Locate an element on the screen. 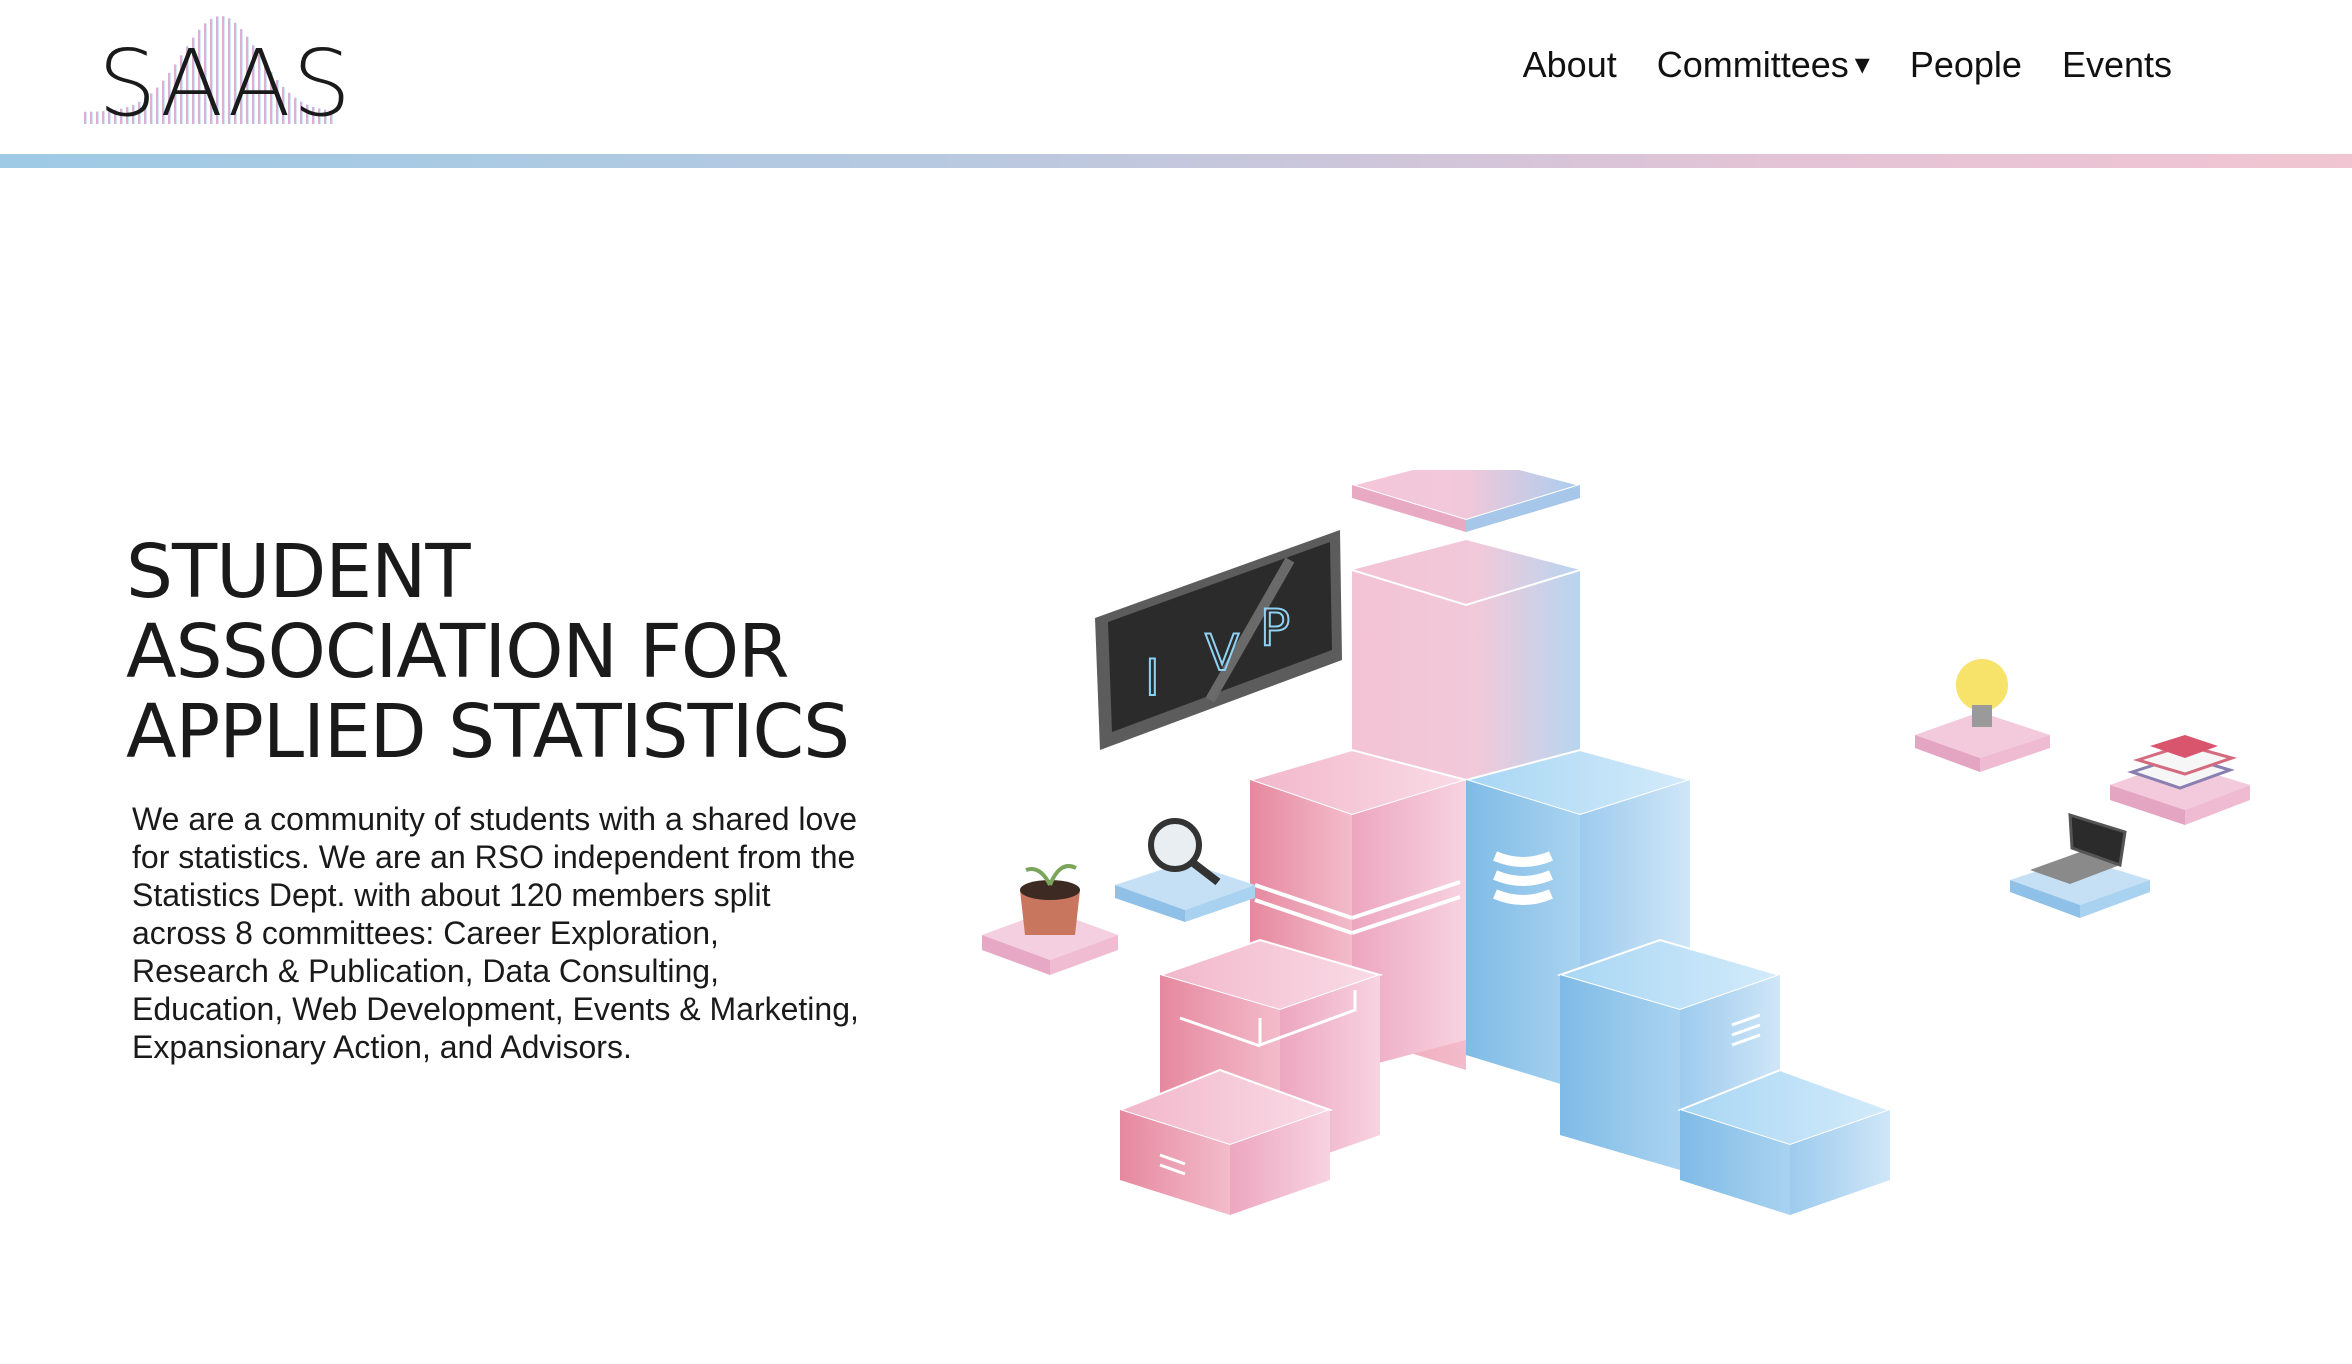 The height and width of the screenshot is (1364, 2352). books-icon is located at coordinates (2180, 780).